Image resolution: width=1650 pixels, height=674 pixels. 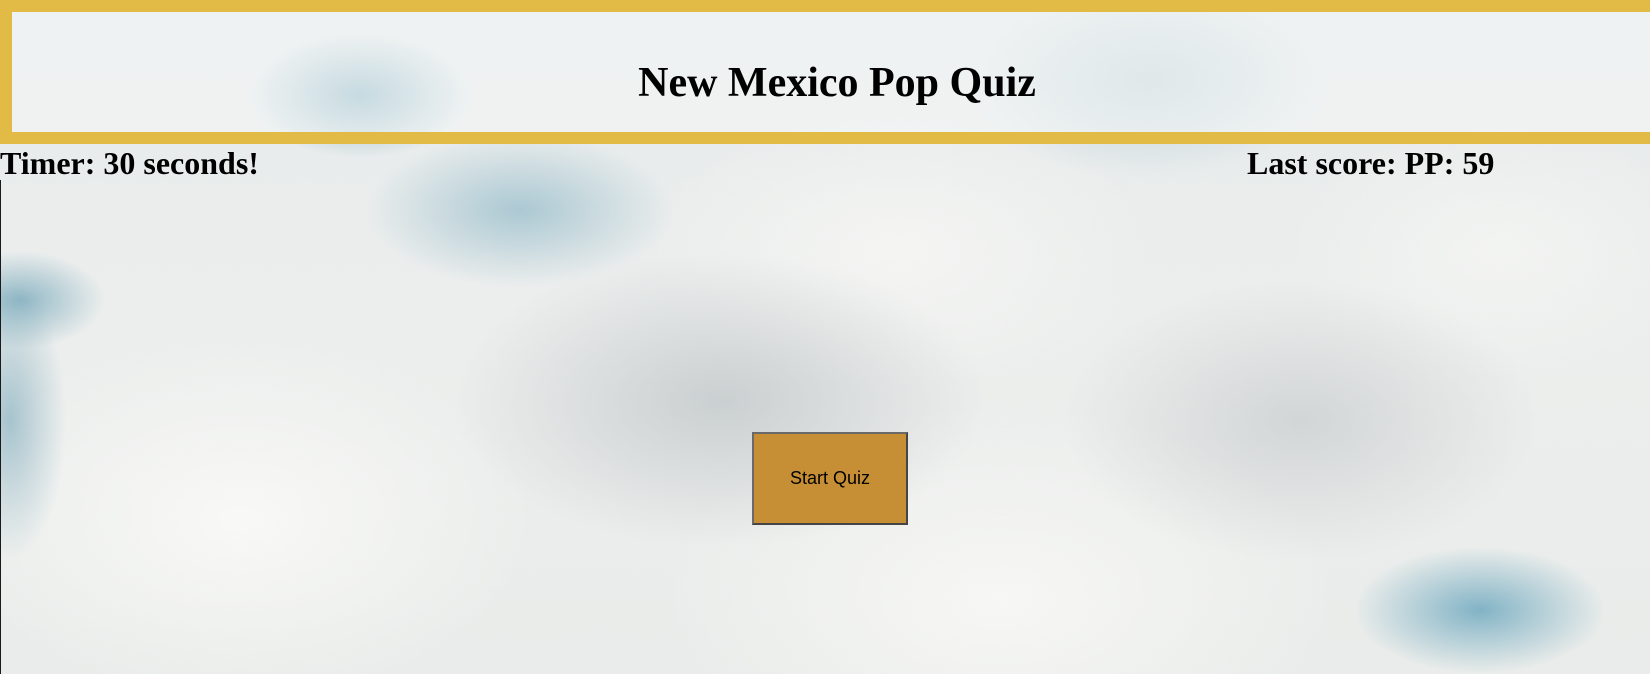 I want to click on left-edge-divider, so click(x=0, y=427).